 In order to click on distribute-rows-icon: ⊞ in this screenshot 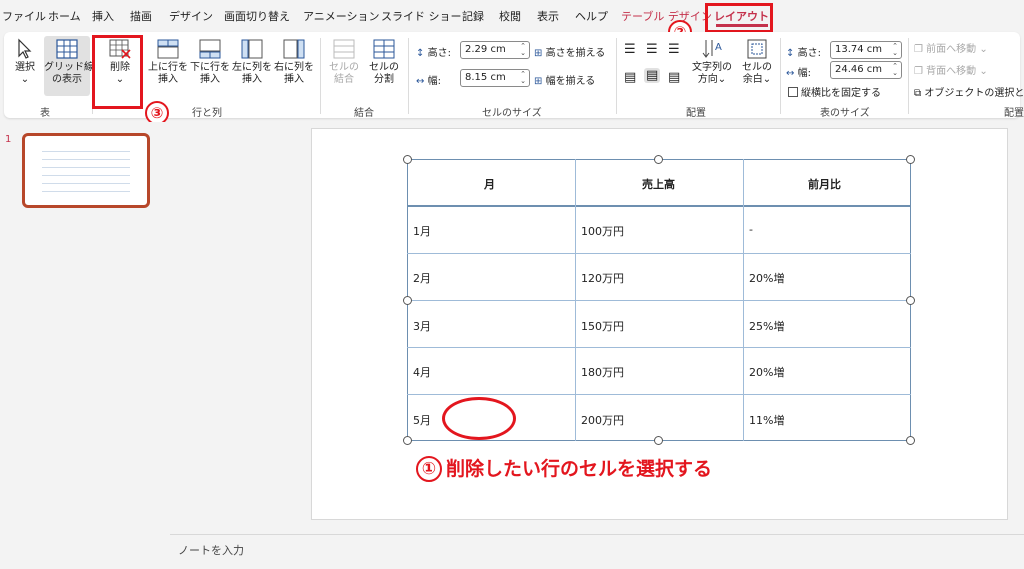, I will do `click(538, 53)`.